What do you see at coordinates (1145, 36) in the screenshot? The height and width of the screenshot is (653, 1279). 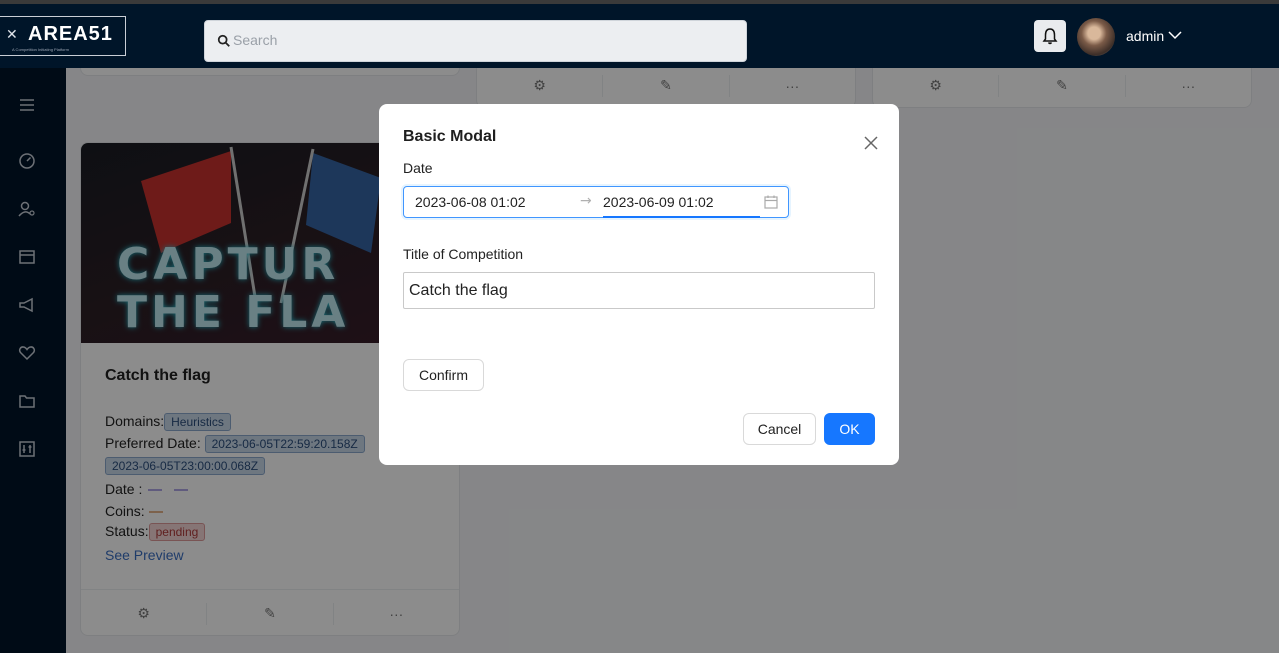 I see `username: admin` at bounding box center [1145, 36].